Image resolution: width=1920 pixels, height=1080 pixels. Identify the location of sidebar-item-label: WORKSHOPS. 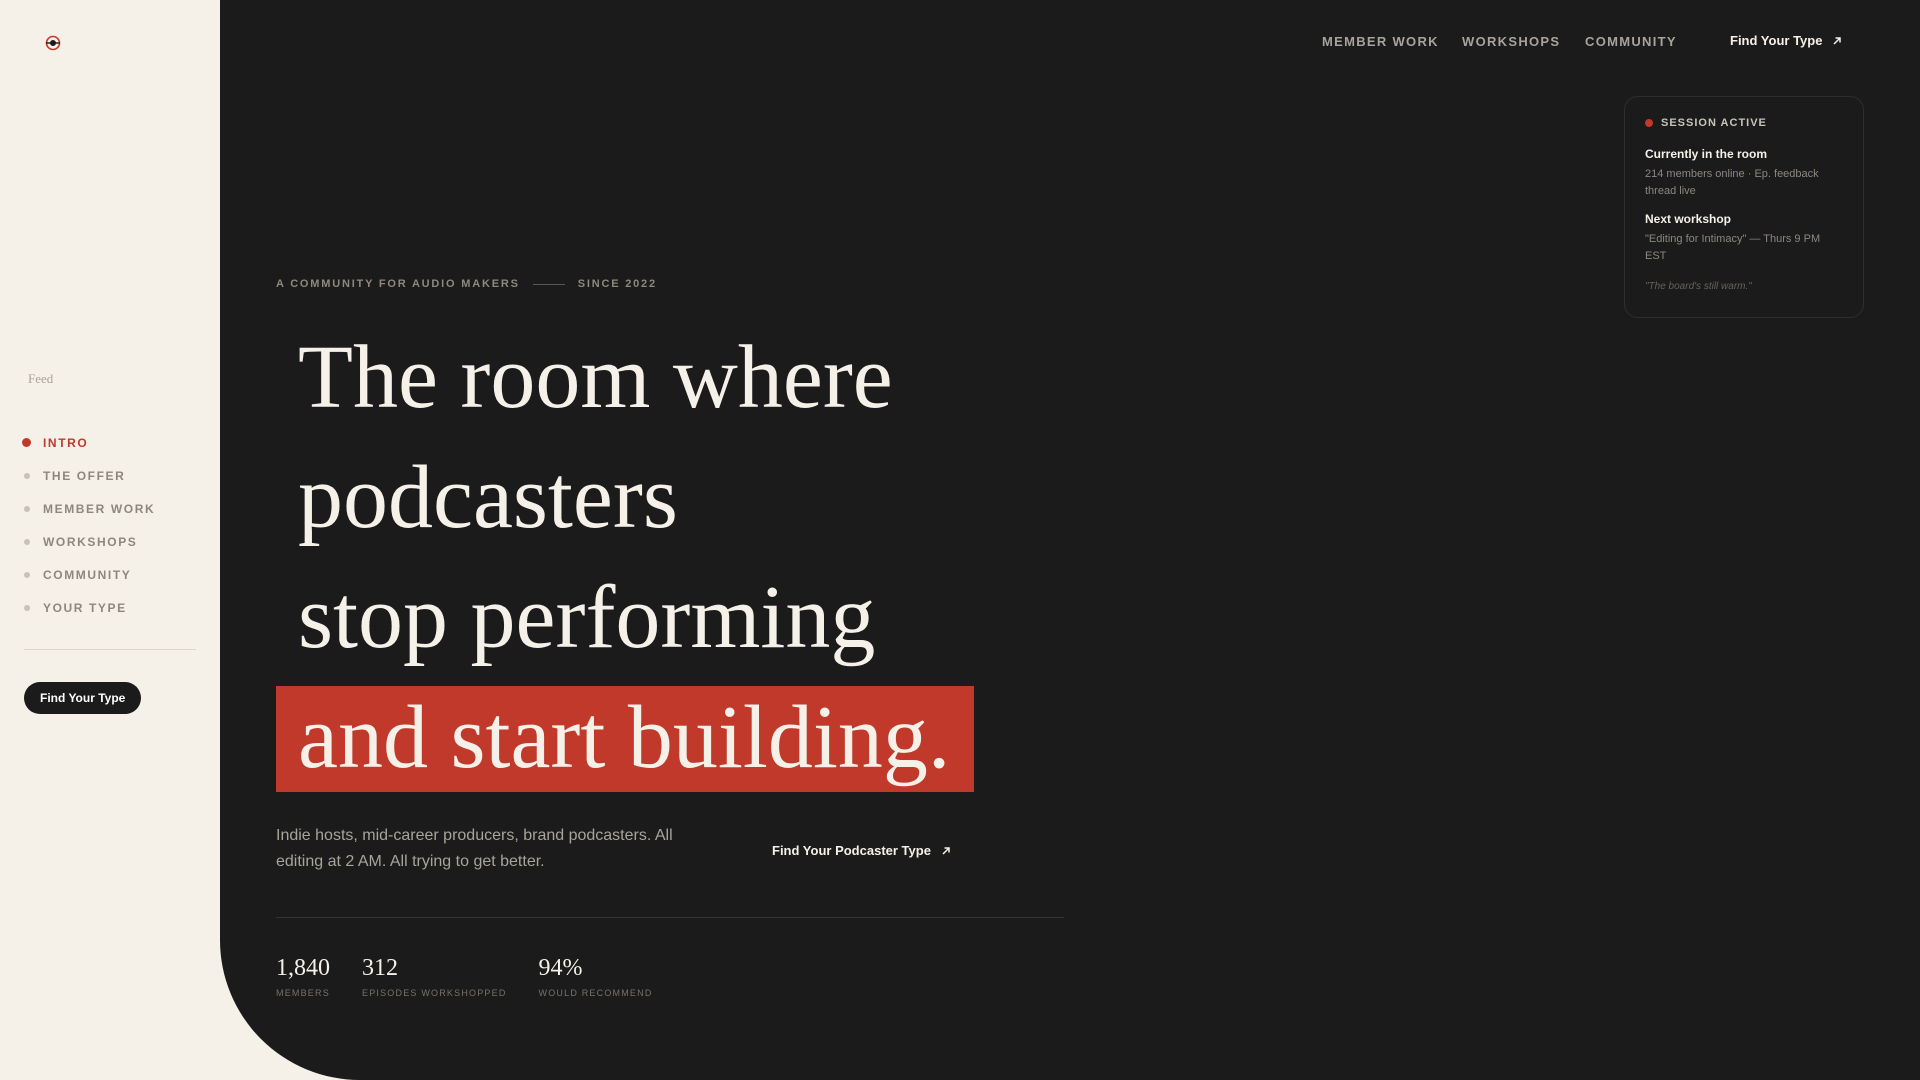
(90, 541).